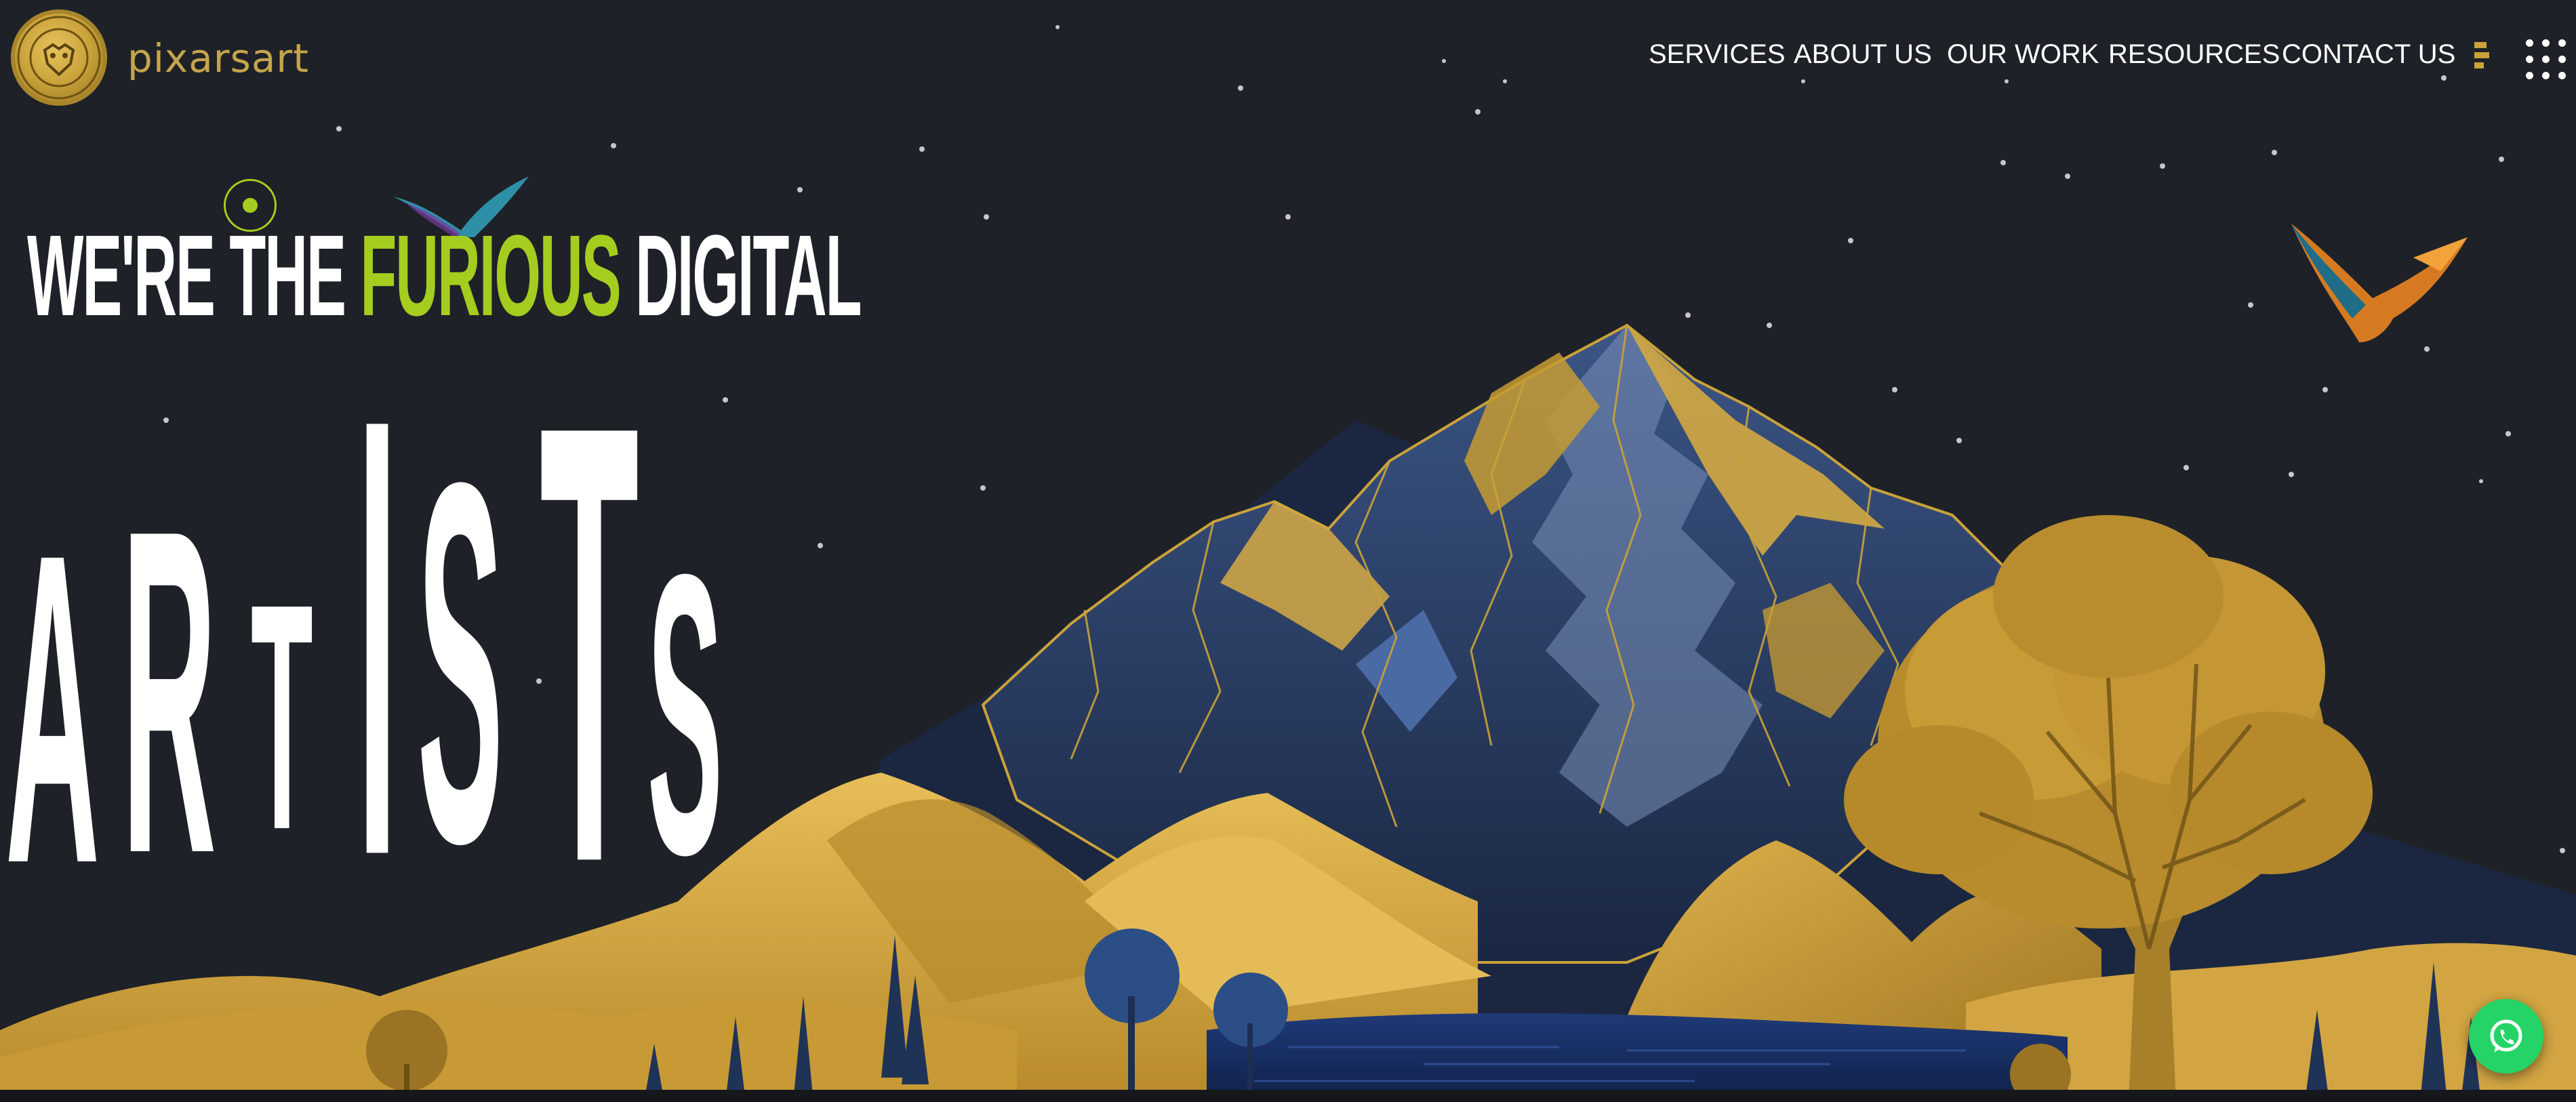 The image size is (2576, 1102). What do you see at coordinates (378, 637) in the screenshot?
I see `headline-letter: I` at bounding box center [378, 637].